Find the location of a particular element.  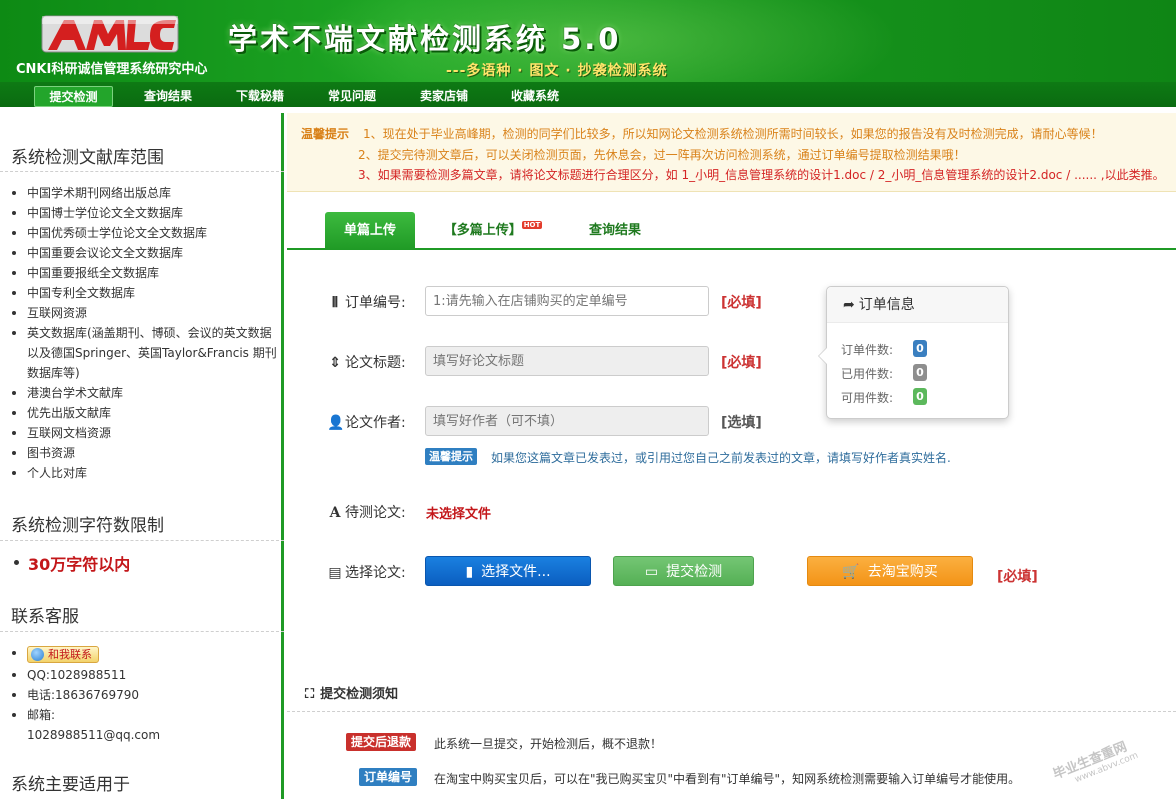

tab-single-upload: 单篇上传 is located at coordinates (370, 231).